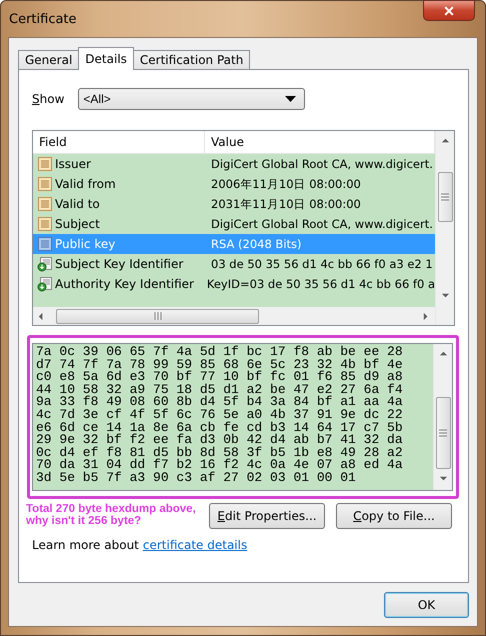  What do you see at coordinates (191, 59) in the screenshot?
I see `tab: Certification Path` at bounding box center [191, 59].